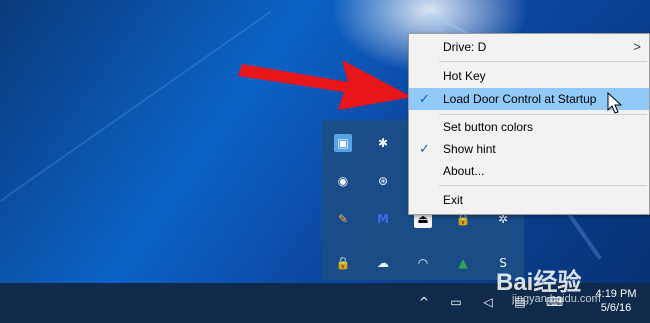 The width and height of the screenshot is (650, 323). What do you see at coordinates (325, 85) in the screenshot?
I see `red-arrow-annotation` at bounding box center [325, 85].